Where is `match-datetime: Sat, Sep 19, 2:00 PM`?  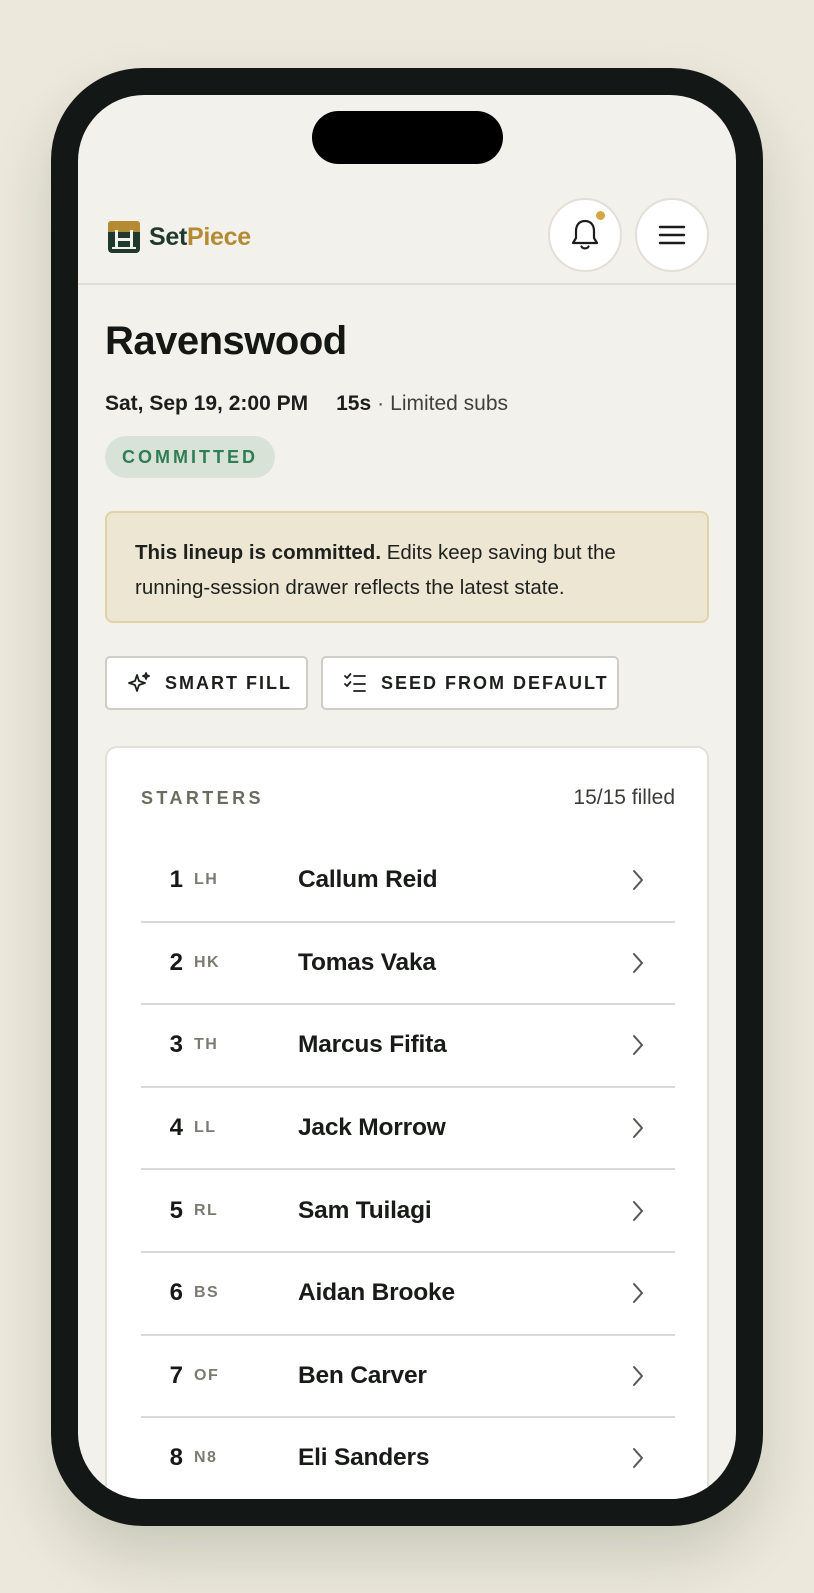 match-datetime: Sat, Sep 19, 2:00 PM is located at coordinates (207, 403).